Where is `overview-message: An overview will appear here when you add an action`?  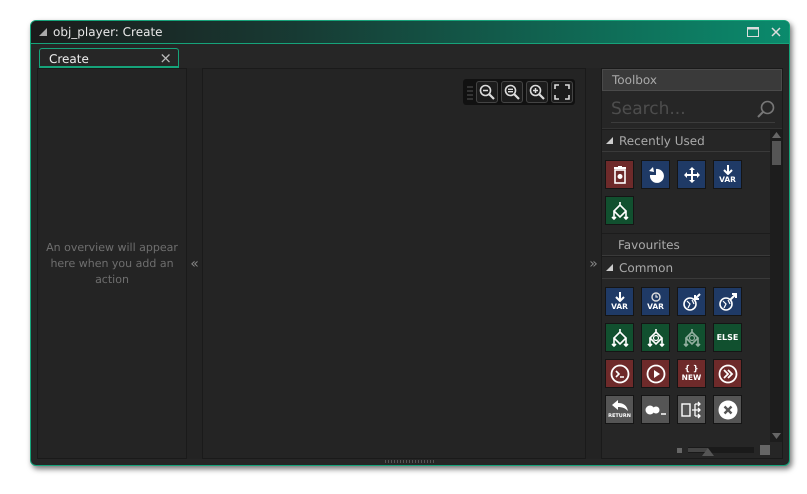 overview-message: An overview will appear here when you add an action is located at coordinates (112, 264).